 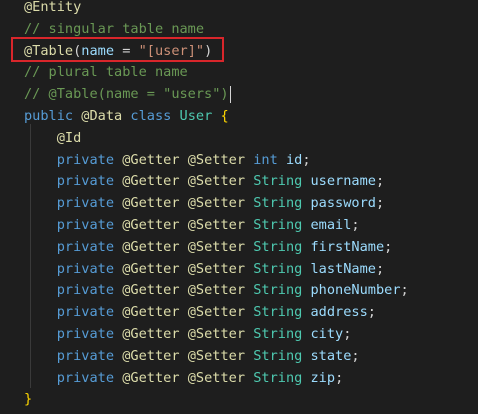 I want to click on highlight-box, so click(x=117, y=49).